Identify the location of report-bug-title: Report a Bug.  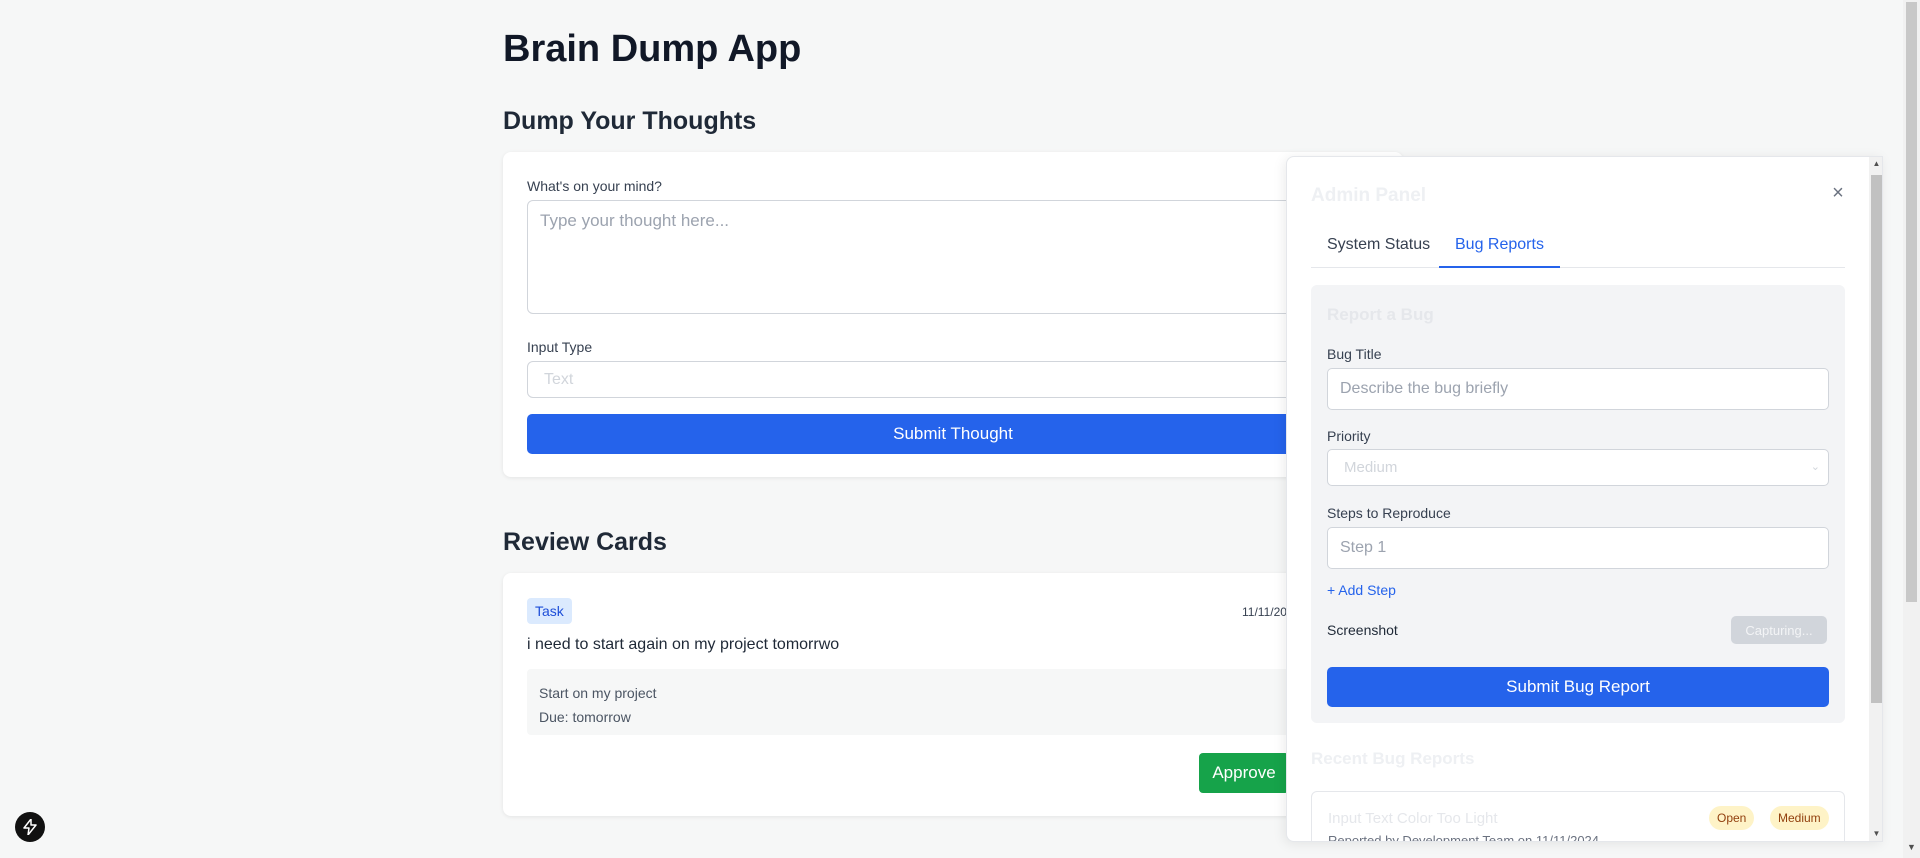
(1380, 314).